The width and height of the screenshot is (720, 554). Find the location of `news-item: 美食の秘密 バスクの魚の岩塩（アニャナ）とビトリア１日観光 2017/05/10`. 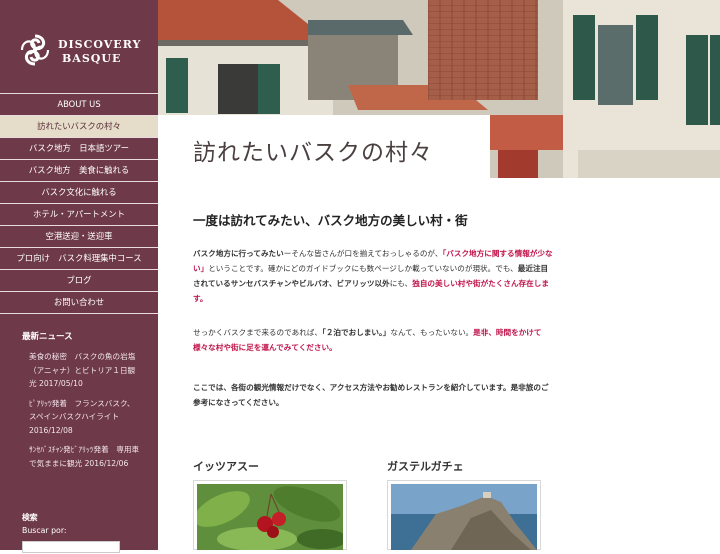

news-item: 美食の秘密 バスクの魚の岩塩（アニャナ）とビトリア１日観光 2017/05/10 is located at coordinates (79, 370).